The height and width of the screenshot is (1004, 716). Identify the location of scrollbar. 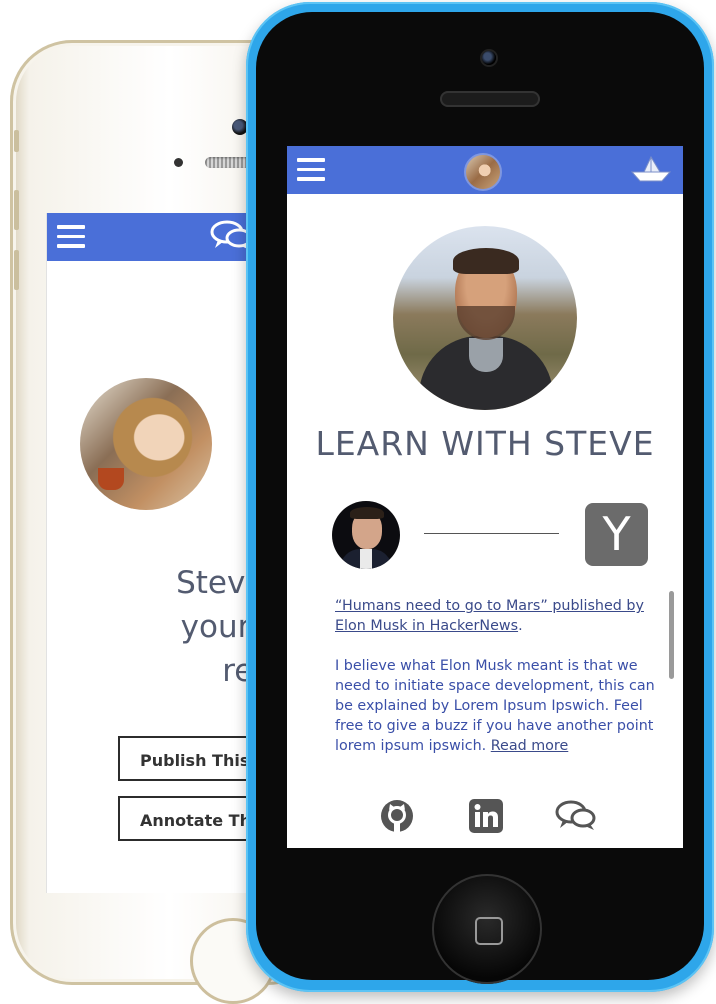
(671, 635).